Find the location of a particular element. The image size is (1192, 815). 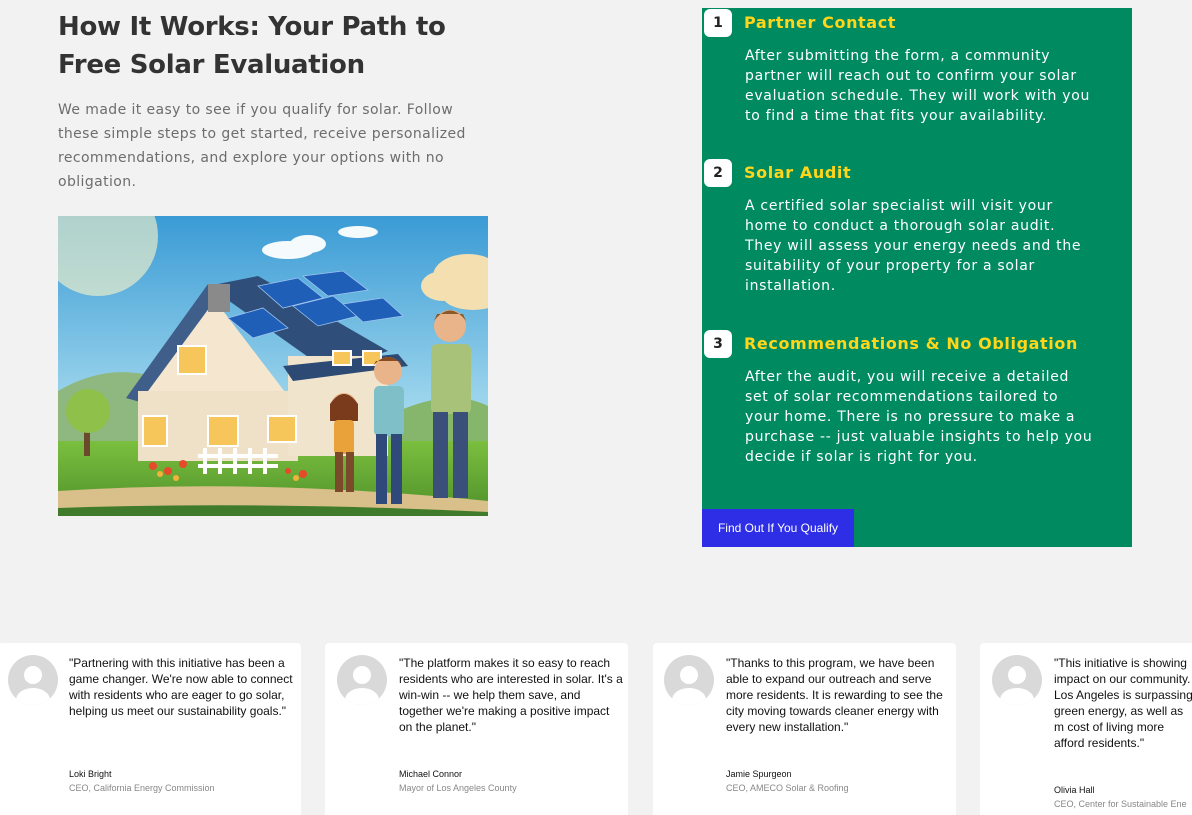

testimonial-role: CEO, AMECO Solar & Roofing is located at coordinates (787, 788).